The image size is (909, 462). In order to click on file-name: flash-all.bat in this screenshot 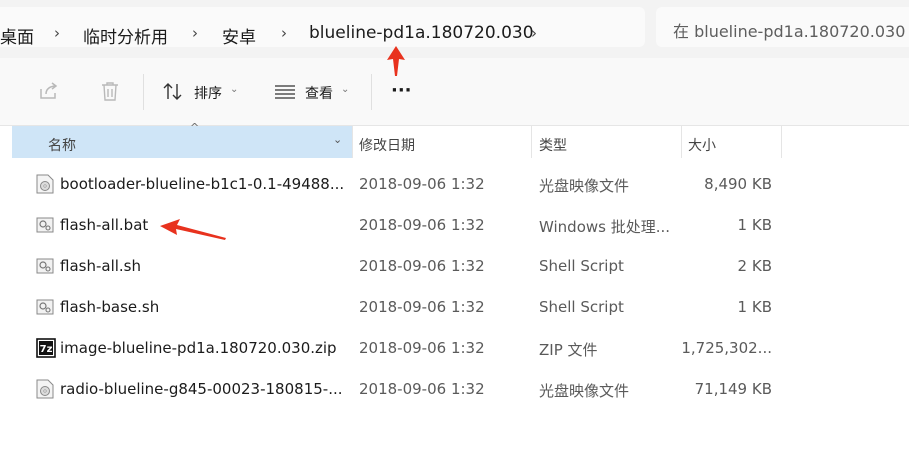, I will do `click(104, 225)`.